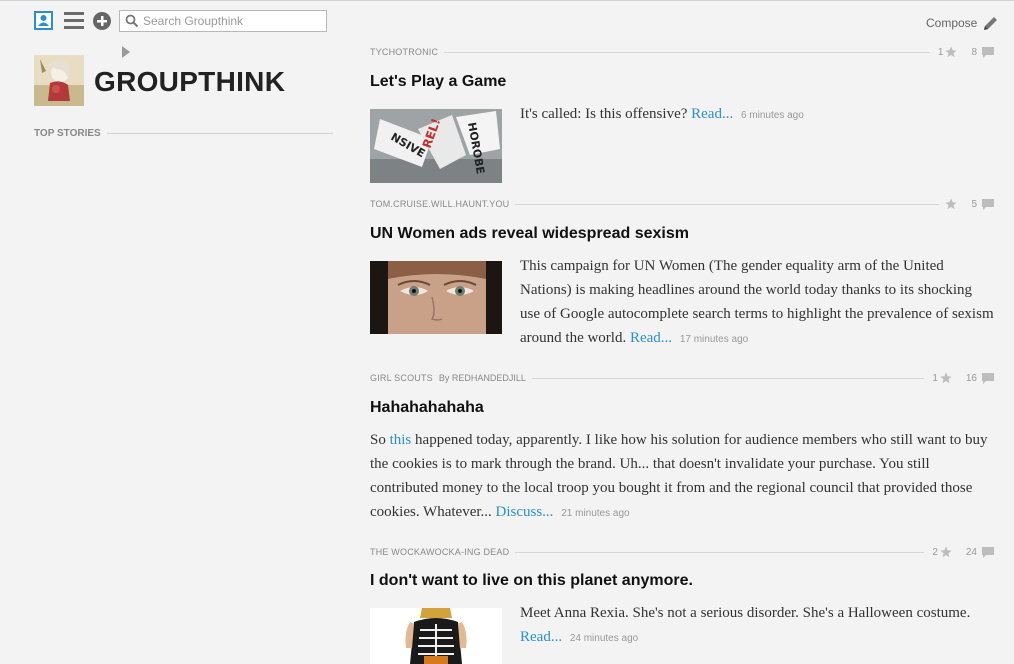 The height and width of the screenshot is (664, 1014). Describe the element at coordinates (401, 378) in the screenshot. I see `post-group: GIRL SCOUTS` at that location.